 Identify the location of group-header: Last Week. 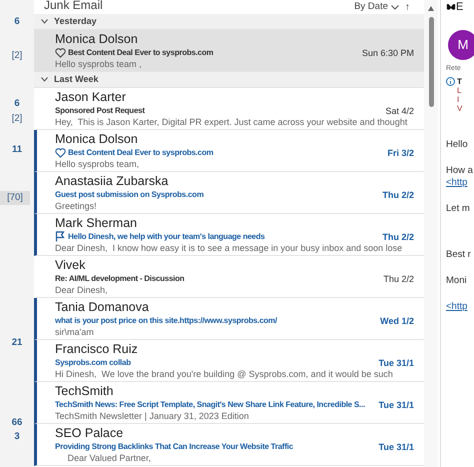
(229, 80).